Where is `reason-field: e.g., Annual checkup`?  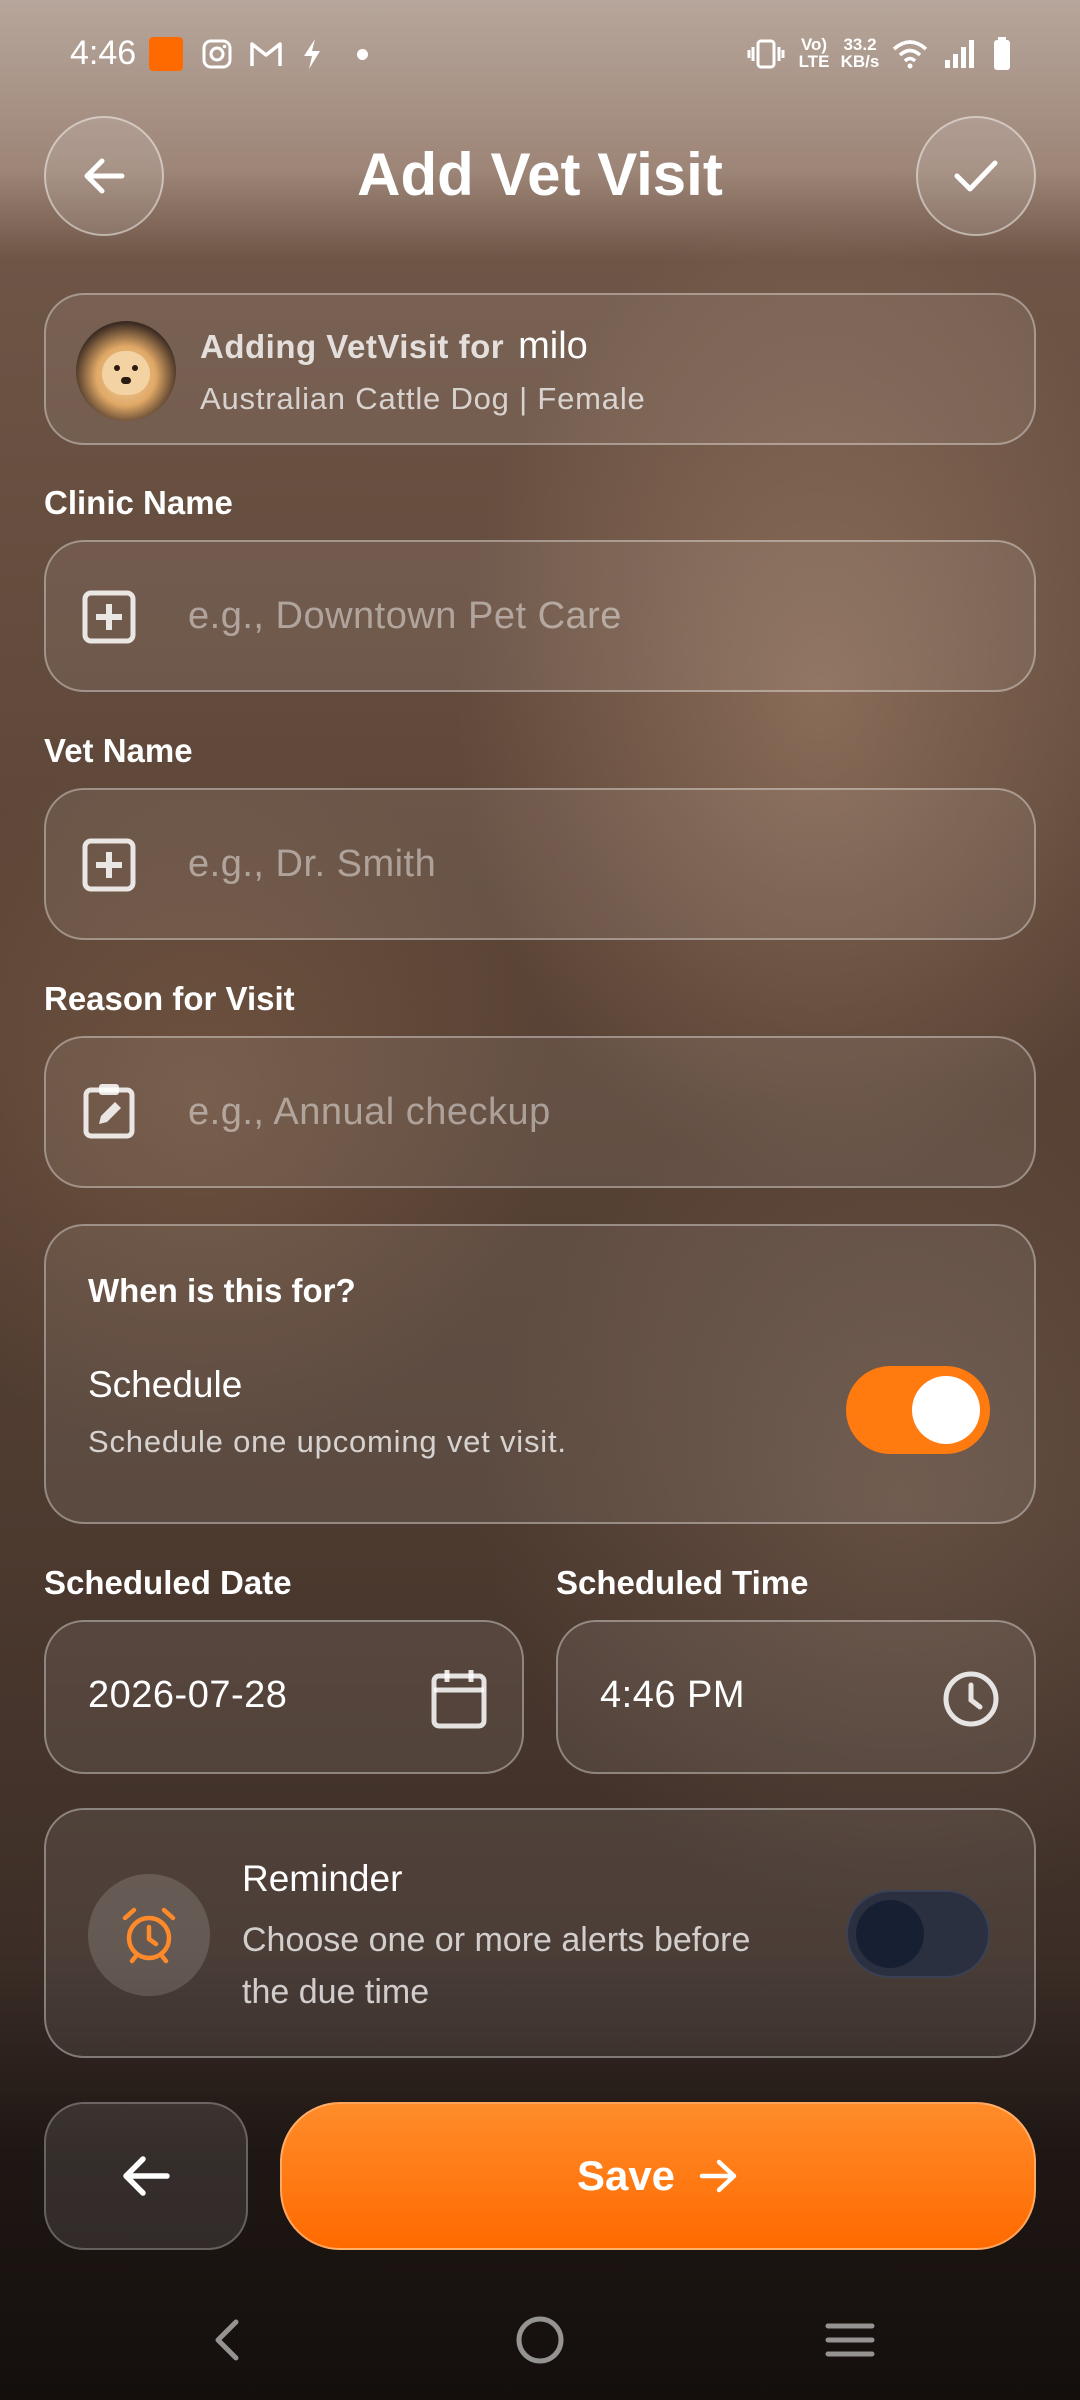
reason-field: e.g., Annual checkup is located at coordinates (540, 1112).